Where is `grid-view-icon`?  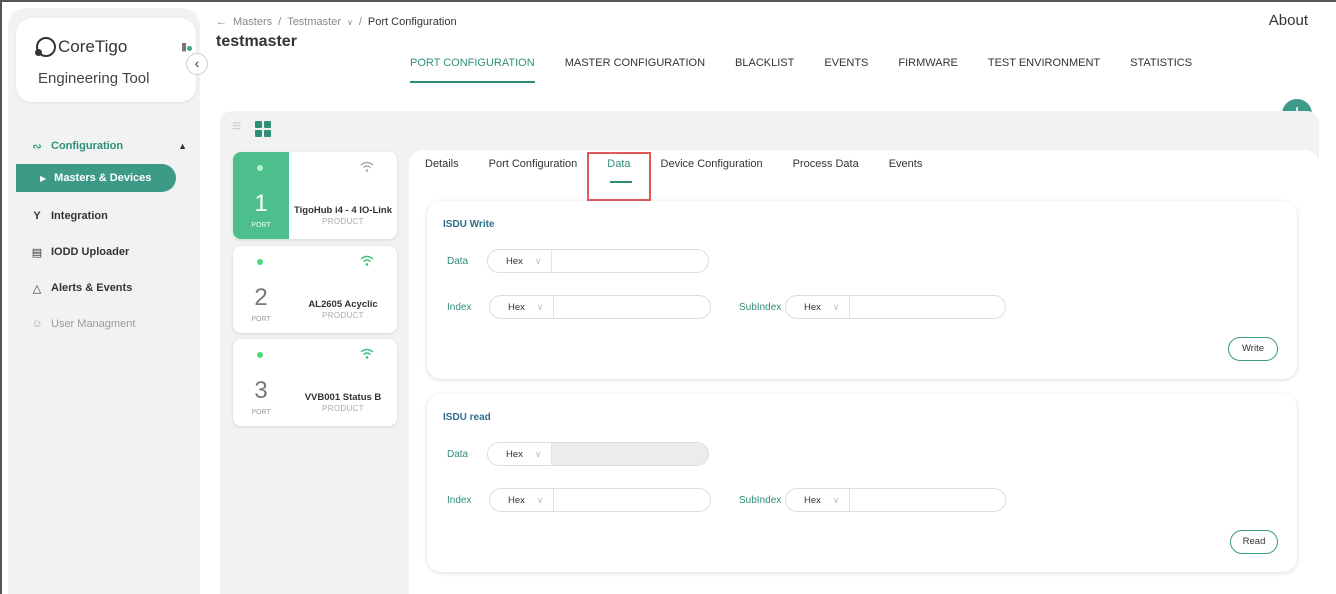
grid-view-icon is located at coordinates (263, 129).